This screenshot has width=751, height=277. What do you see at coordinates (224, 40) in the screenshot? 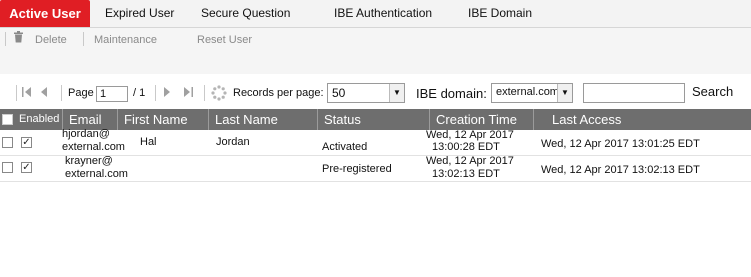
I see `reset-user-button: Reset User` at bounding box center [224, 40].